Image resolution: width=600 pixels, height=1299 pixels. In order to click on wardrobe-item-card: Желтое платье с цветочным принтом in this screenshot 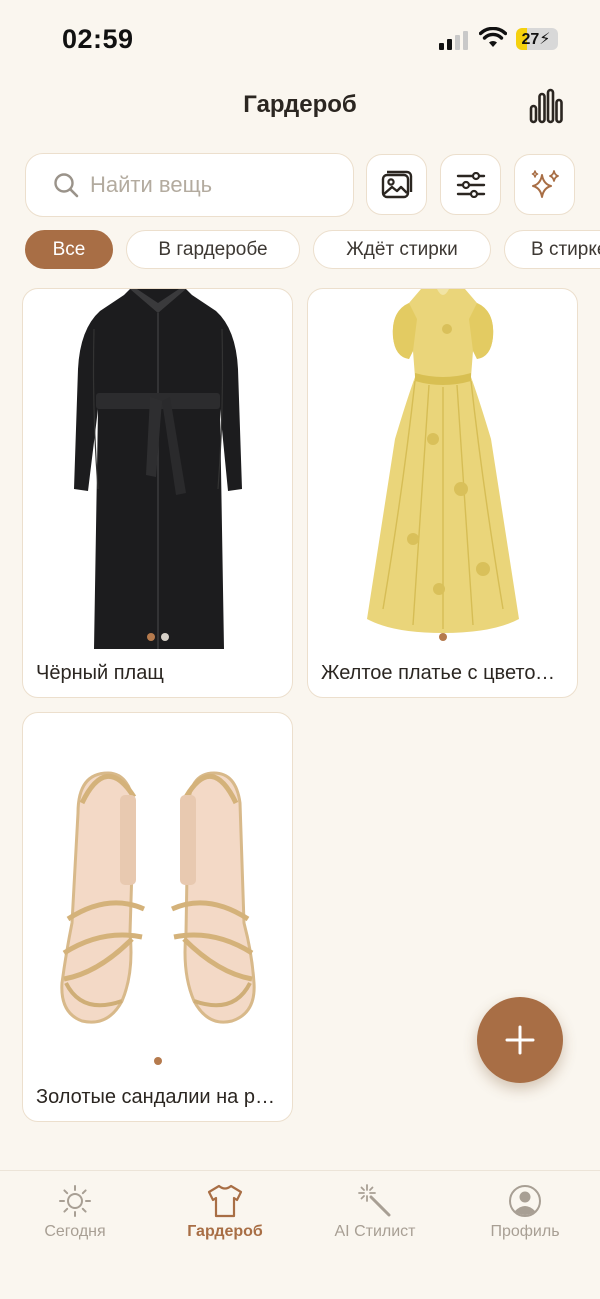, I will do `click(442, 493)`.